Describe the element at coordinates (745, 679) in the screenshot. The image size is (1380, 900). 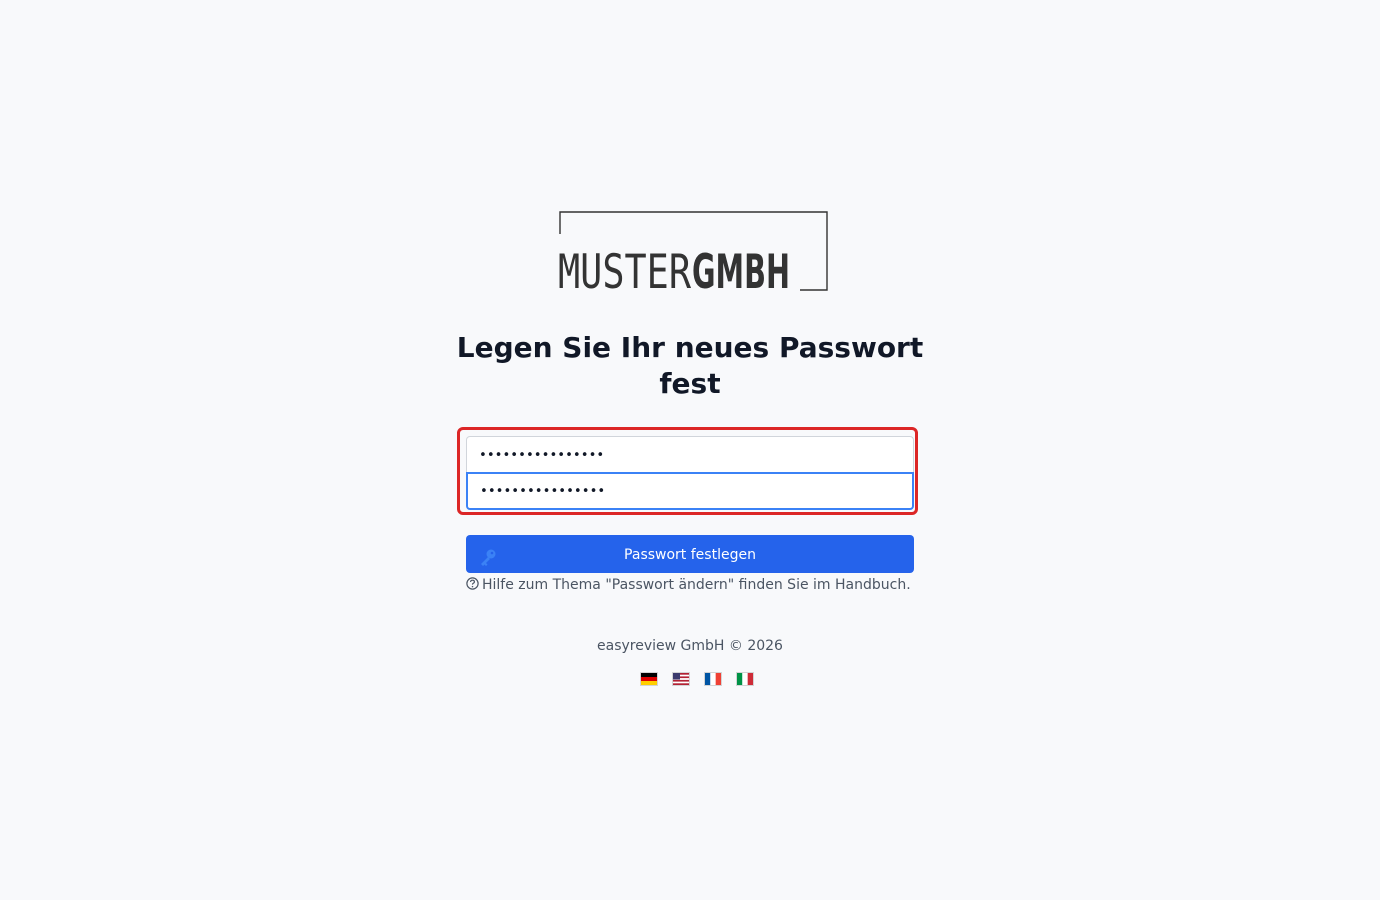
I see `flag-italy-icon` at that location.